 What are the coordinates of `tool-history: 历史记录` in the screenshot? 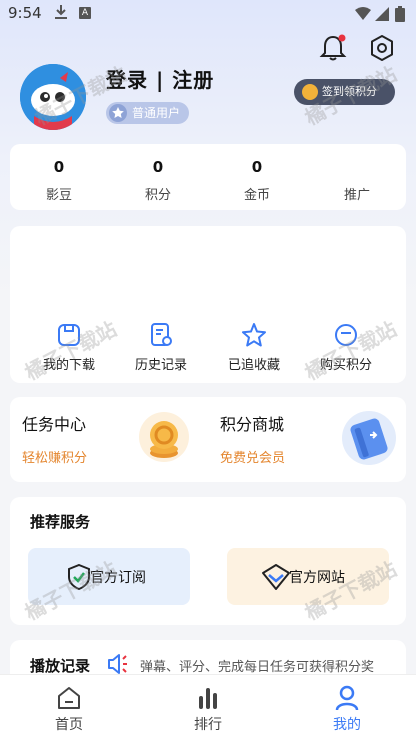 It's located at (161, 347).